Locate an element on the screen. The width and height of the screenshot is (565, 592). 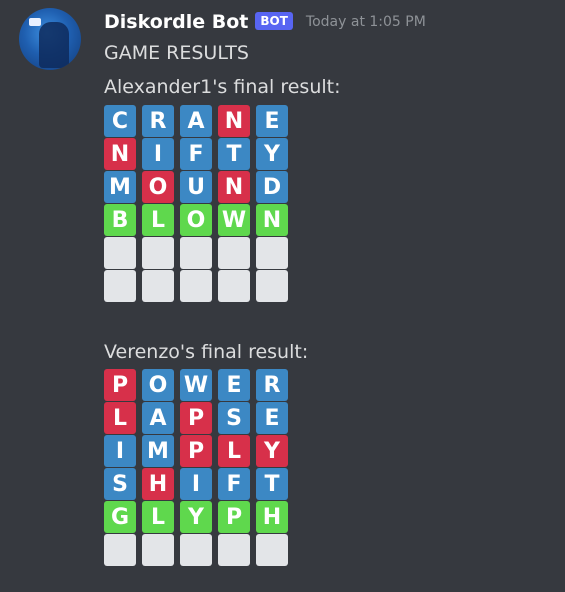
wordle-grid: CRANENIFTYMOUNDBLOWN is located at coordinates (199, 204).